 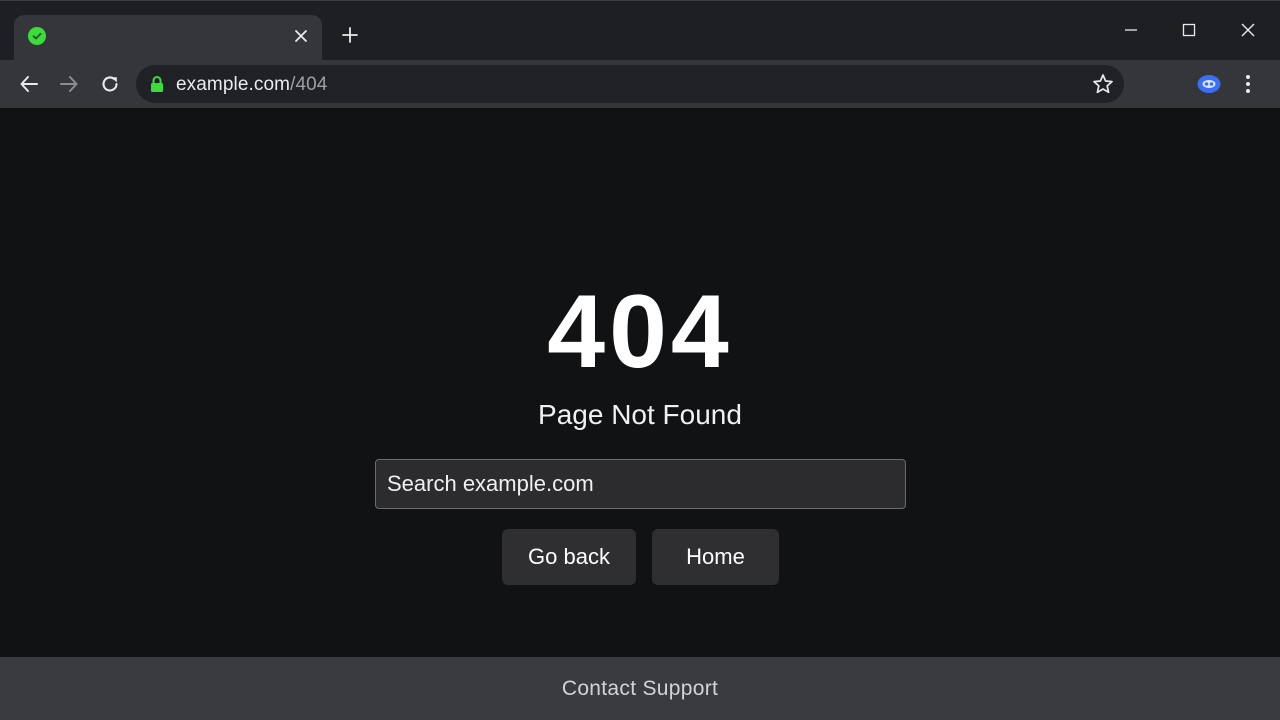 What do you see at coordinates (69, 84) in the screenshot?
I see `arrow-right-icon` at bounding box center [69, 84].